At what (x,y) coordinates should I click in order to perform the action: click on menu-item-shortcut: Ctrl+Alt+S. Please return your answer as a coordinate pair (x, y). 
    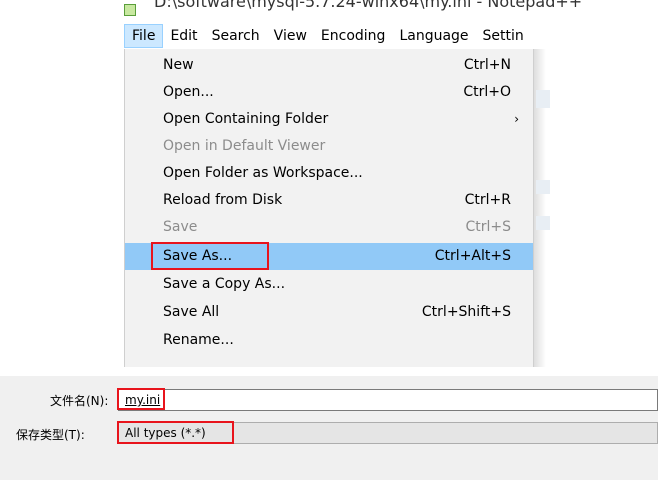
    Looking at the image, I should click on (472, 256).